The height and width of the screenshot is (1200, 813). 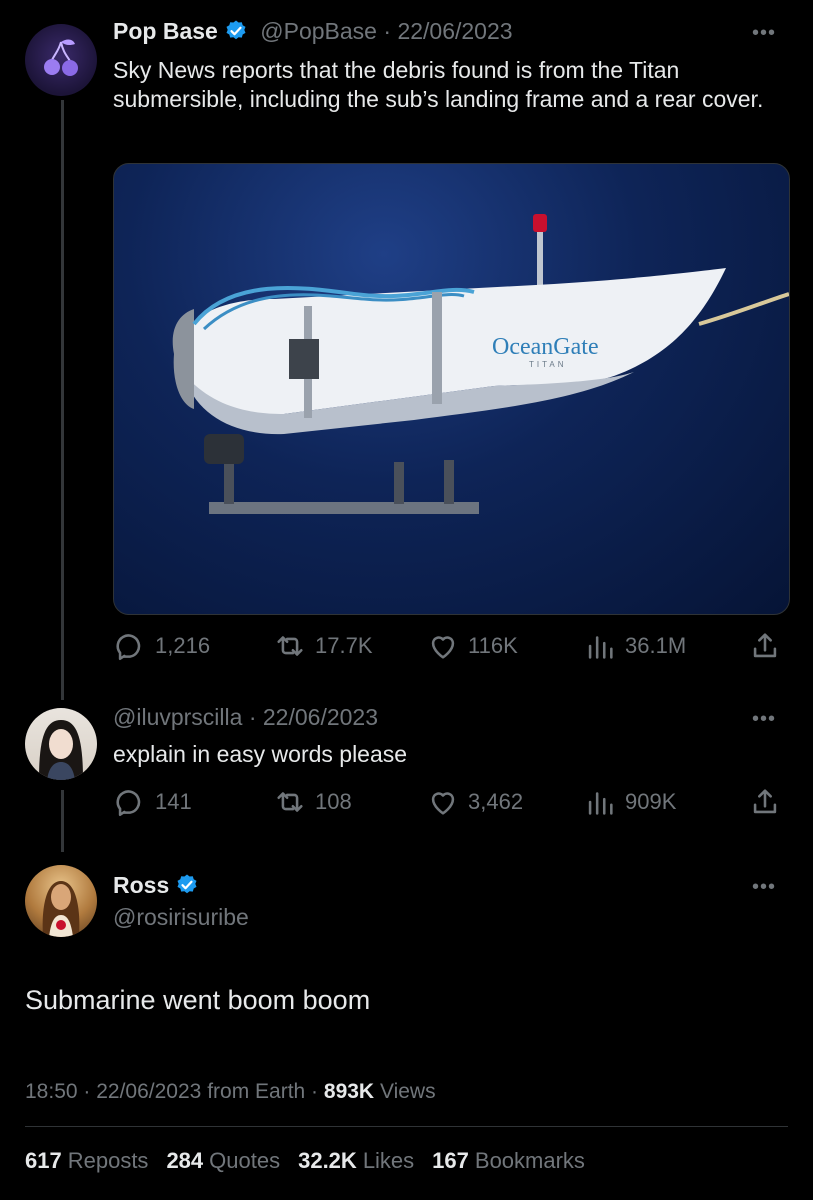 I want to click on reposts-stat: 617 Reposts, so click(x=86, y=1161).